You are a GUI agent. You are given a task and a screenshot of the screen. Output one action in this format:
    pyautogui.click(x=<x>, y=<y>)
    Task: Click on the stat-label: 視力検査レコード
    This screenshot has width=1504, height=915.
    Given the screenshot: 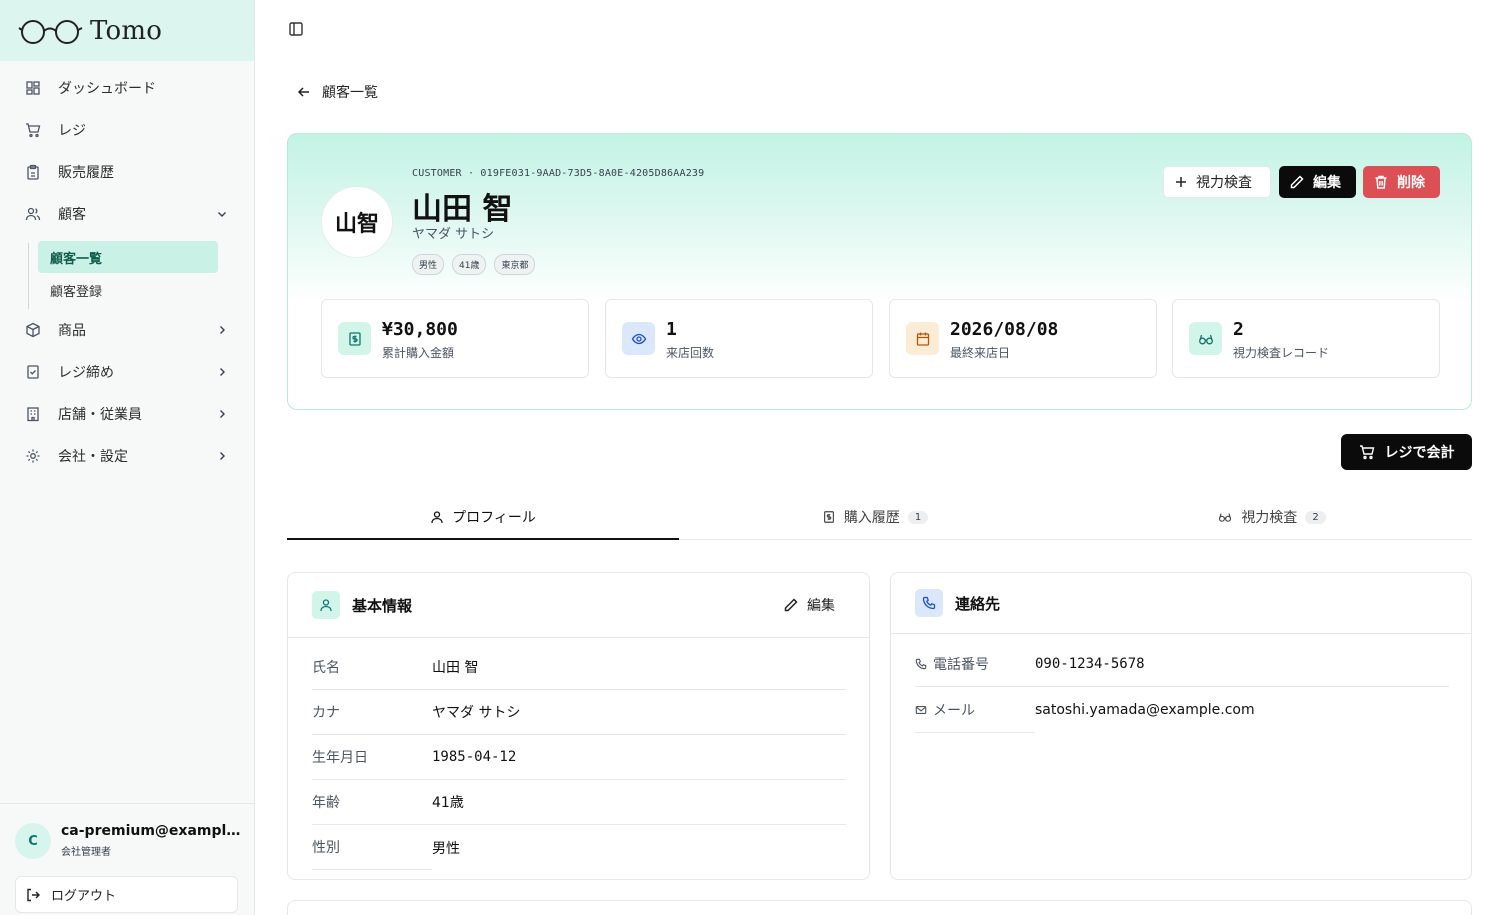 What is the action you would take?
    pyautogui.click(x=1281, y=353)
    